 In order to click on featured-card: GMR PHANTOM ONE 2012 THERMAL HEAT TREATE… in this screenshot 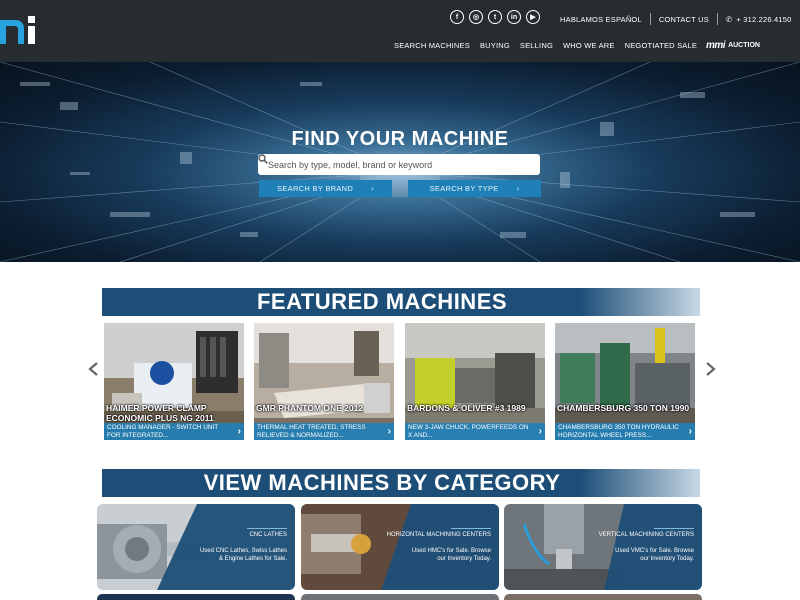, I will do `click(324, 381)`.